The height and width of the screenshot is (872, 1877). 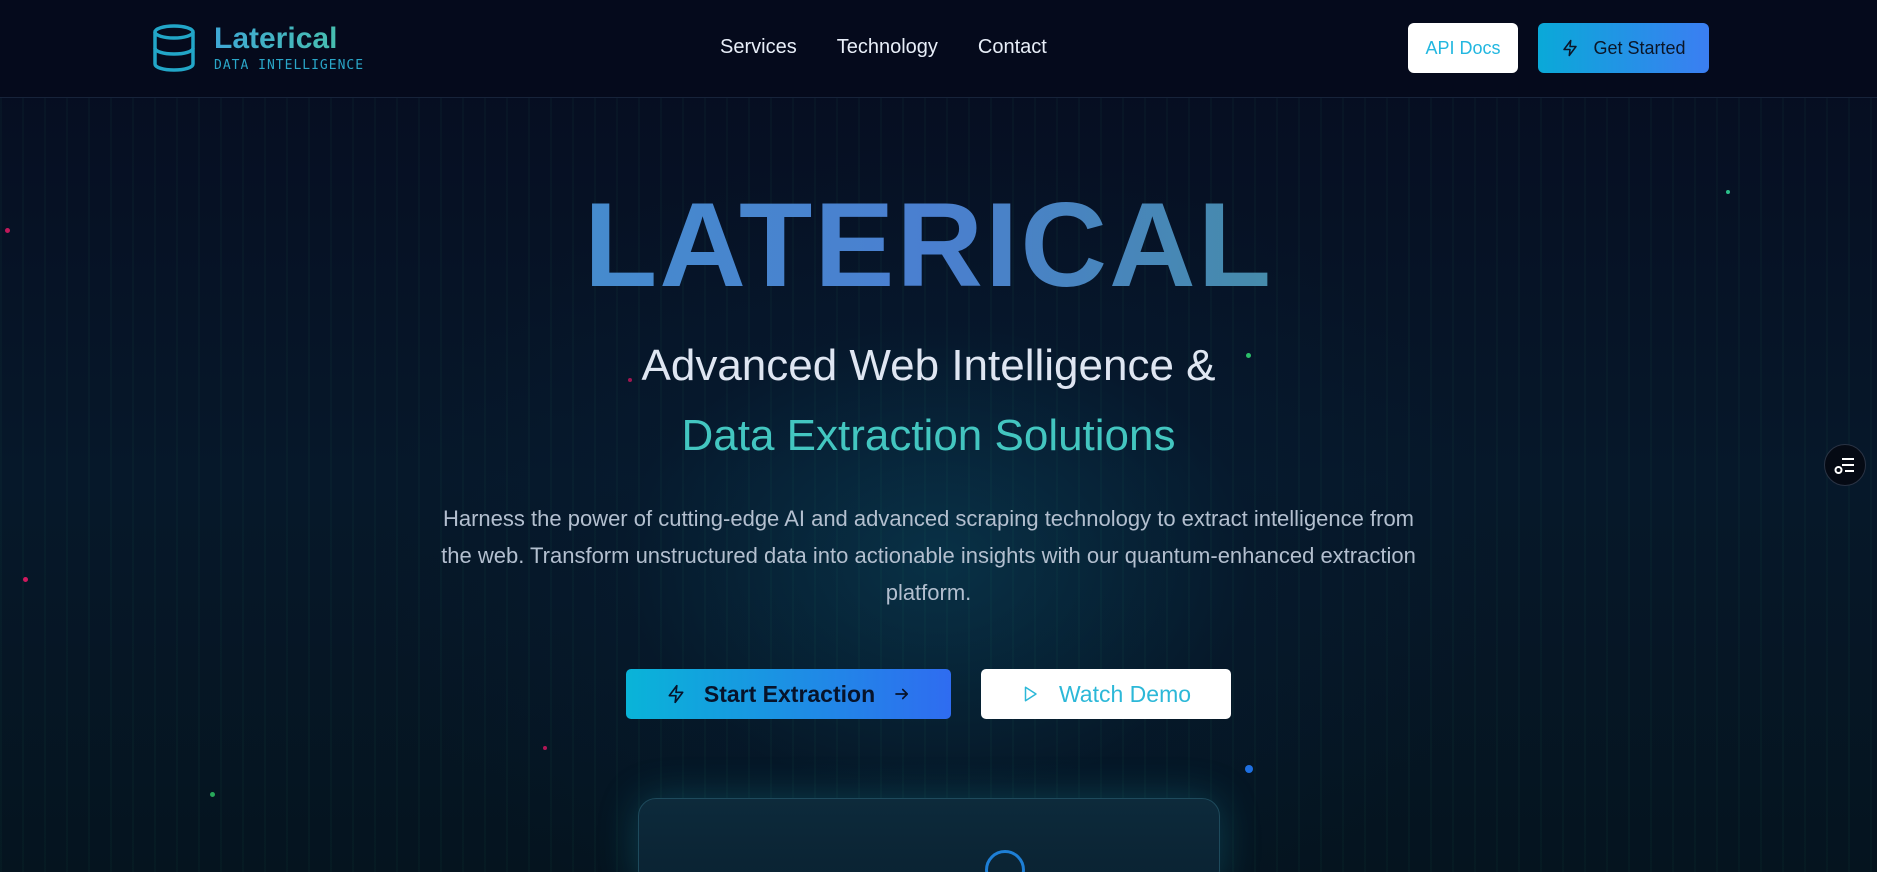 What do you see at coordinates (928, 365) in the screenshot?
I see `hero-subtitle-line1: Advanced Web Intelligence &` at bounding box center [928, 365].